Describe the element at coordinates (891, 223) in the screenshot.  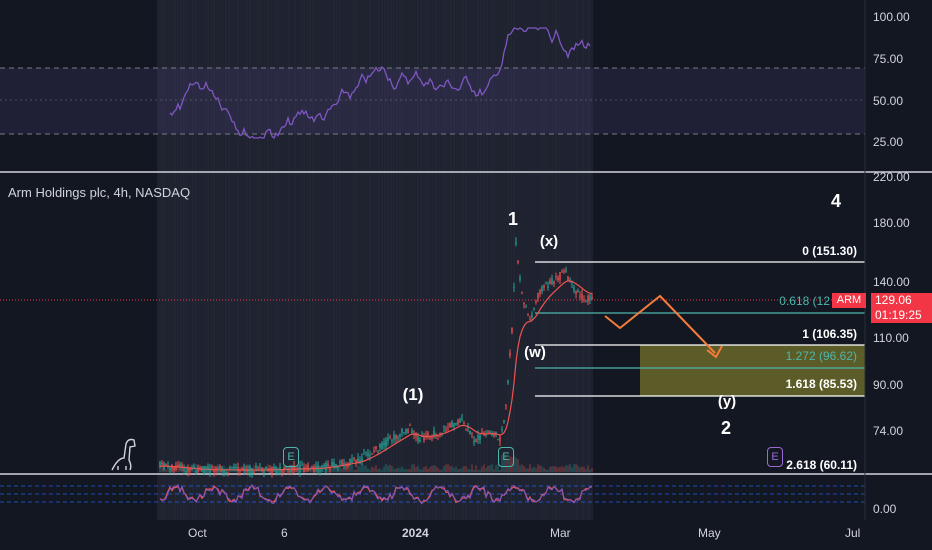
I see `price-tick-180: 180.00` at that location.